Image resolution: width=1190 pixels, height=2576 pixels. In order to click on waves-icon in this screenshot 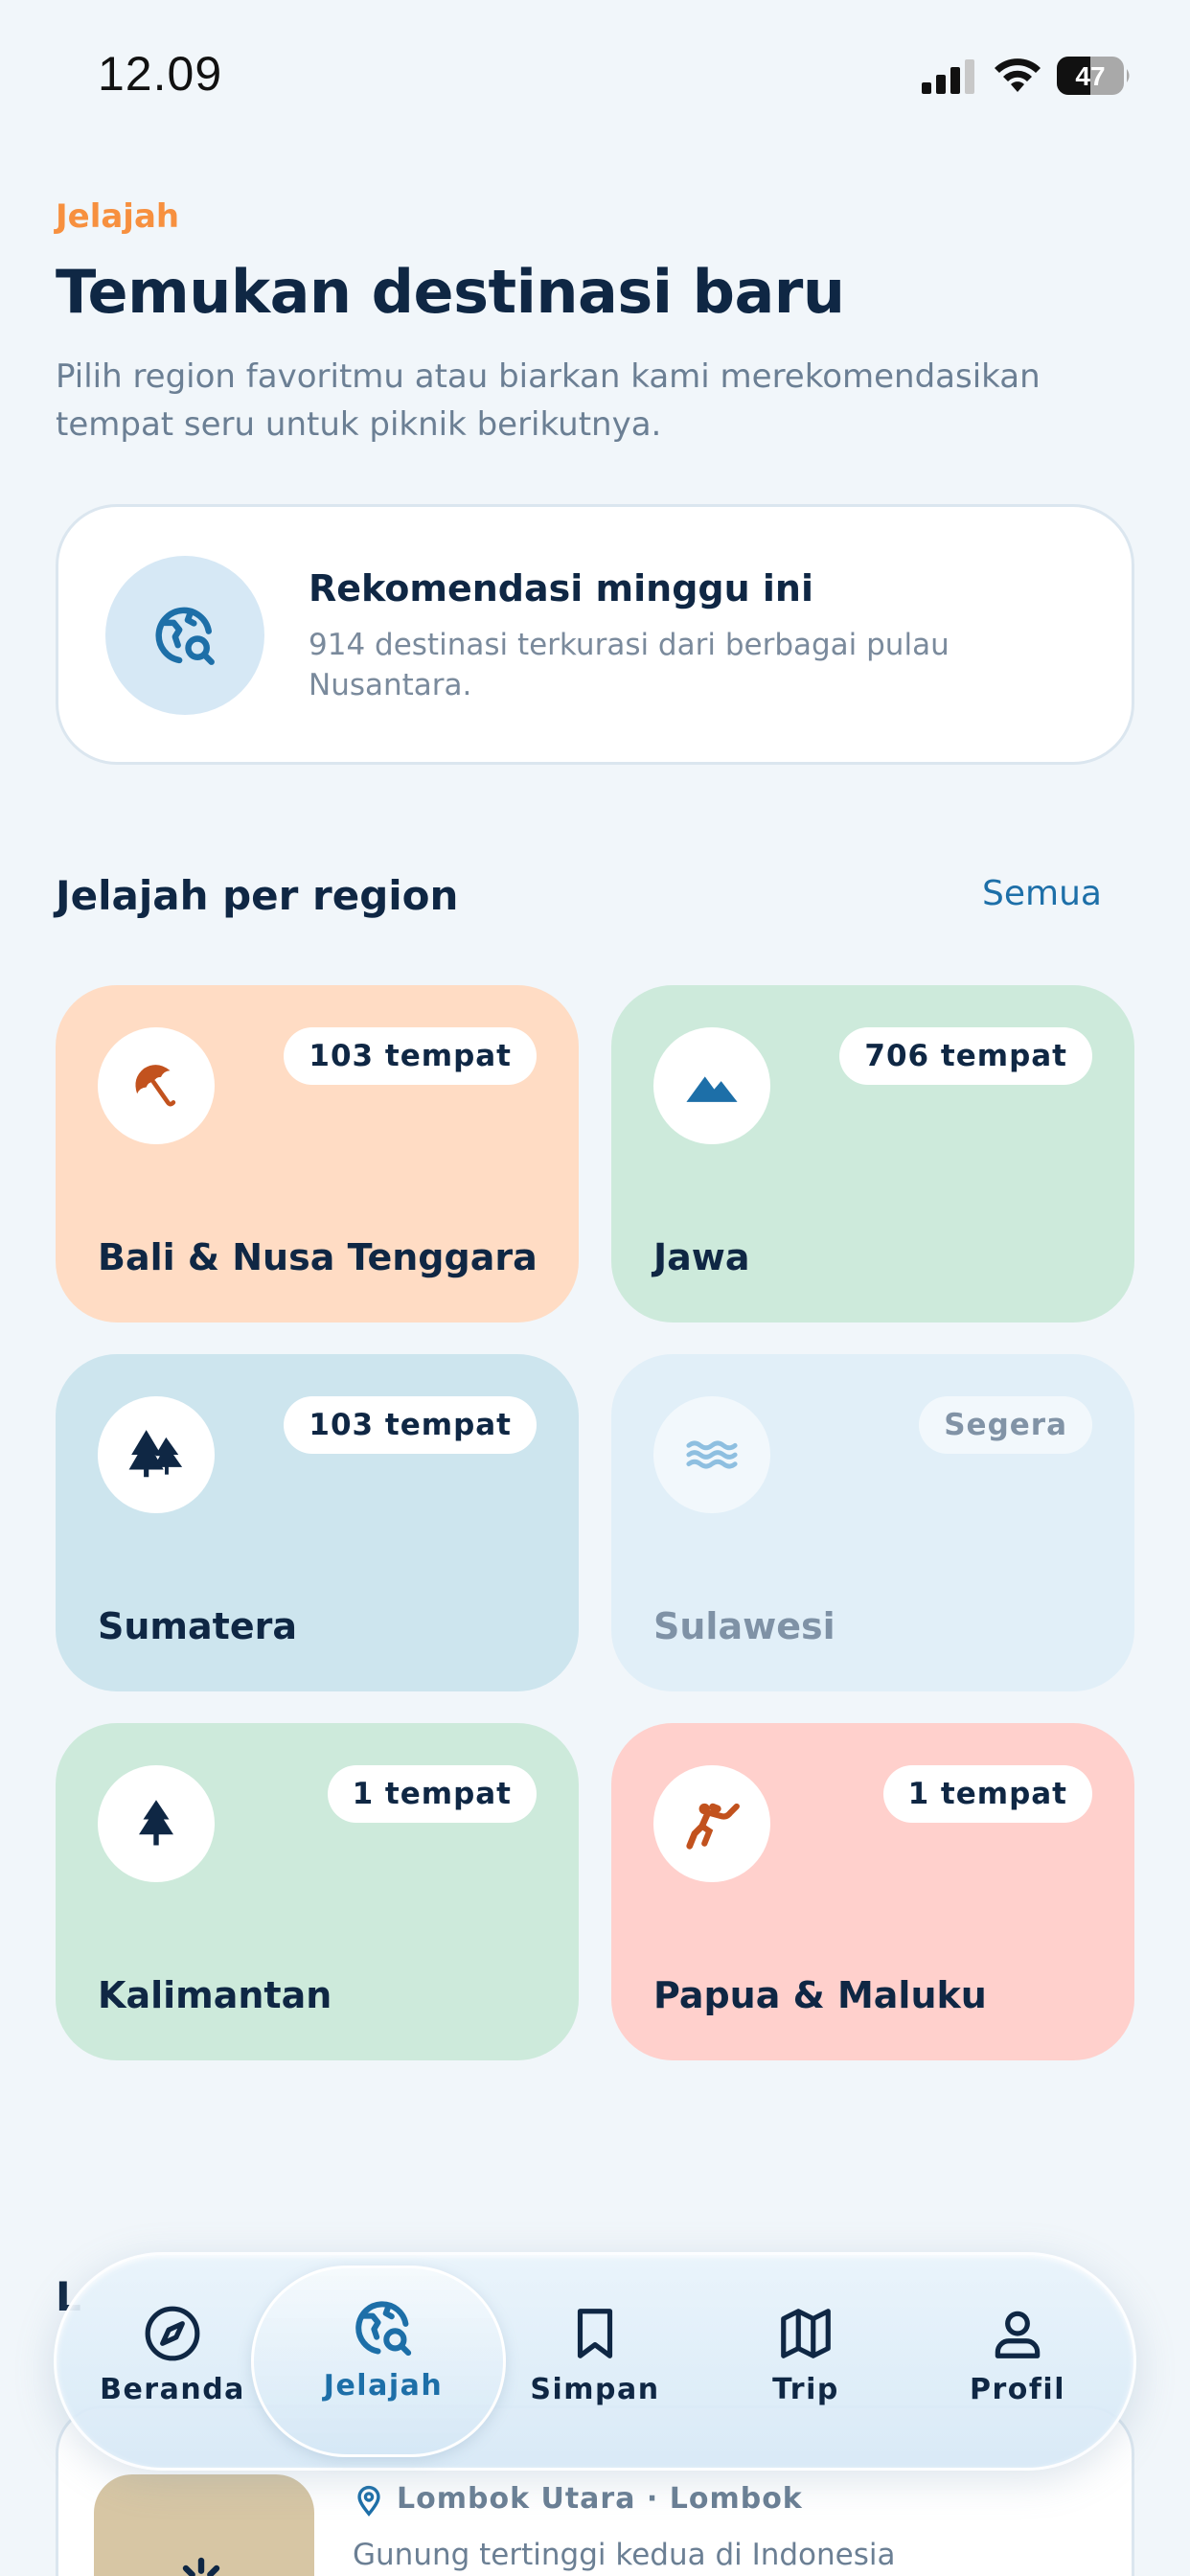, I will do `click(712, 1454)`.